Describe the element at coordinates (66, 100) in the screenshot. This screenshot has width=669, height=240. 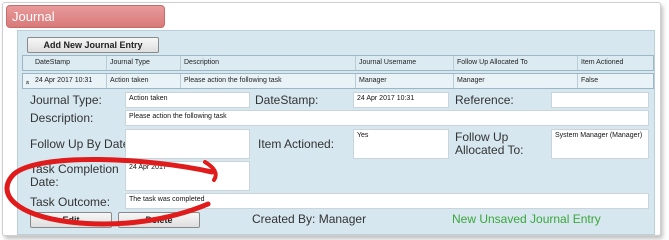
I see `journal-type-label: Journal Type:` at that location.